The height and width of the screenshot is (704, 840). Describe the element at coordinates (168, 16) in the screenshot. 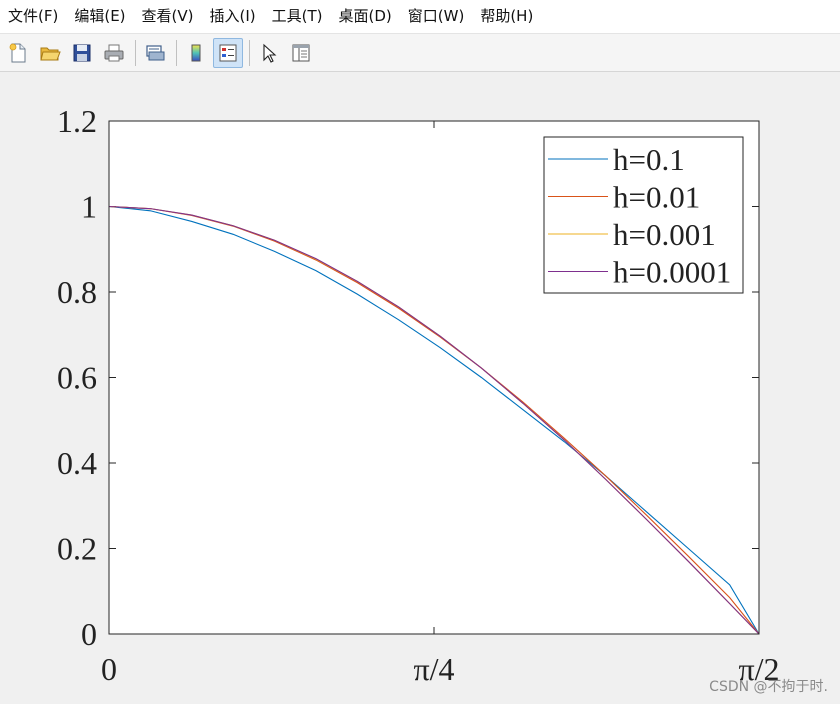

I see `menu-view: 查看(V)` at that location.